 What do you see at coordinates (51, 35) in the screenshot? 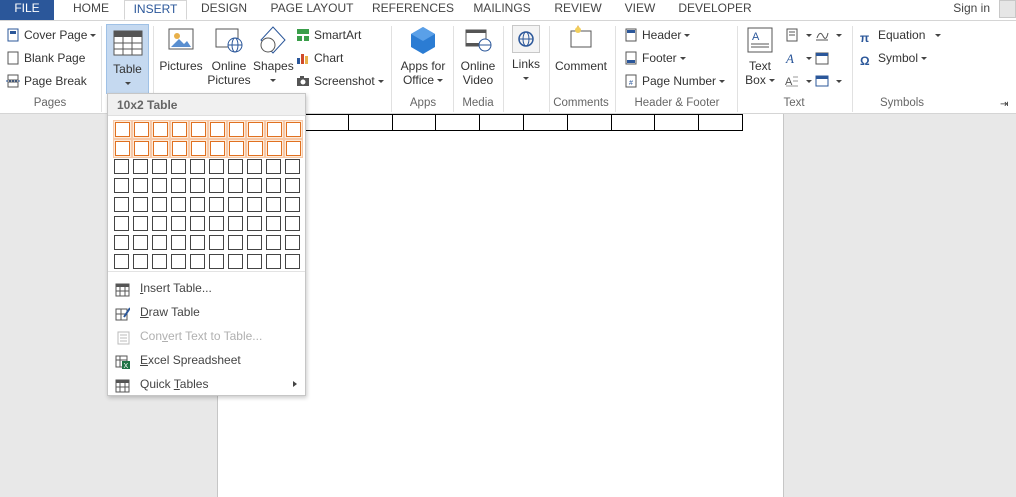
I see `cover-page-button: Cover Page` at bounding box center [51, 35].